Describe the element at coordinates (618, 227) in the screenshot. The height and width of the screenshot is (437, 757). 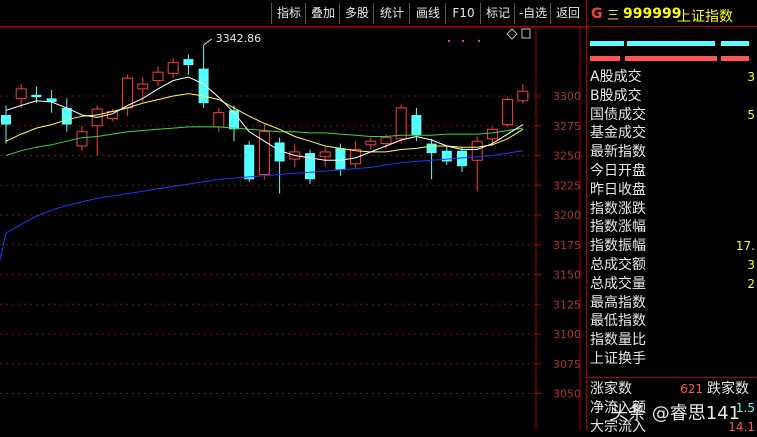
I see `panel-row-label: 指数涨幅` at that location.